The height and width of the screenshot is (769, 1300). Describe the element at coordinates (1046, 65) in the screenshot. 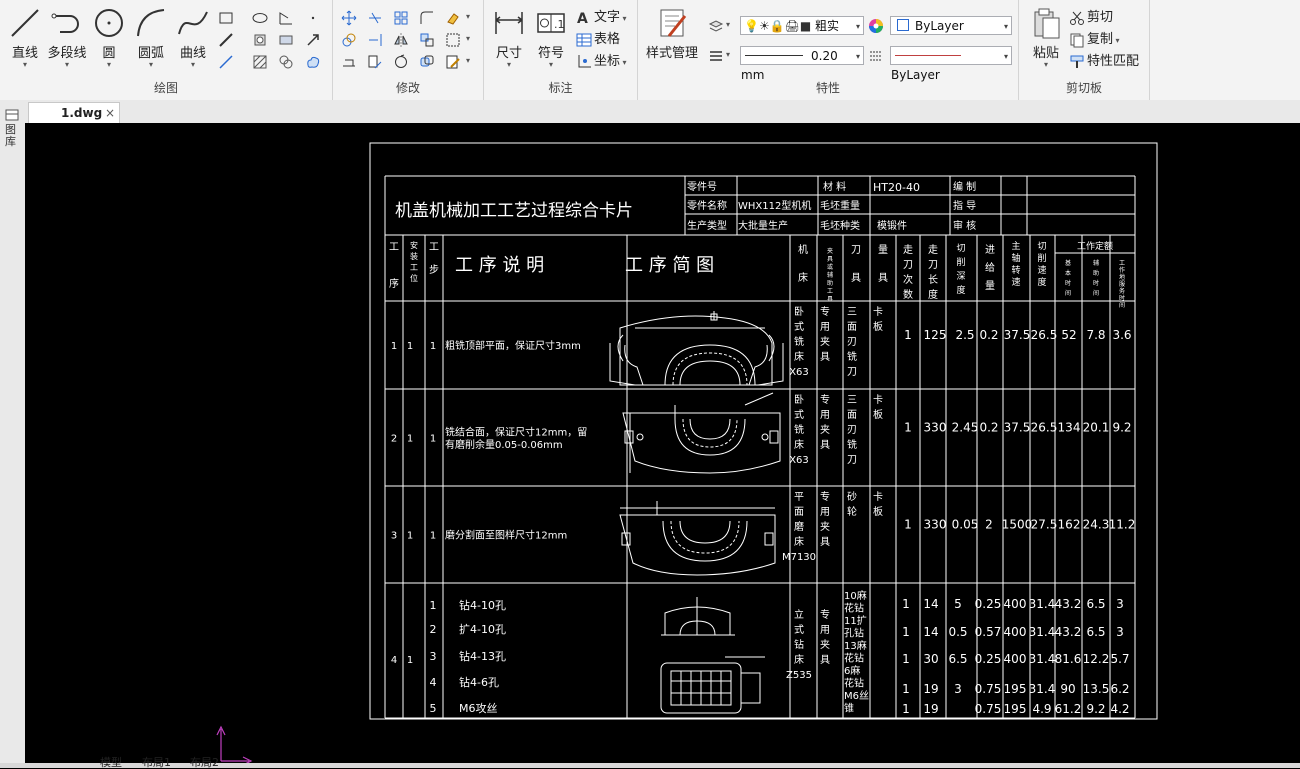

I see `paste-dropdown-icon: ▾` at that location.